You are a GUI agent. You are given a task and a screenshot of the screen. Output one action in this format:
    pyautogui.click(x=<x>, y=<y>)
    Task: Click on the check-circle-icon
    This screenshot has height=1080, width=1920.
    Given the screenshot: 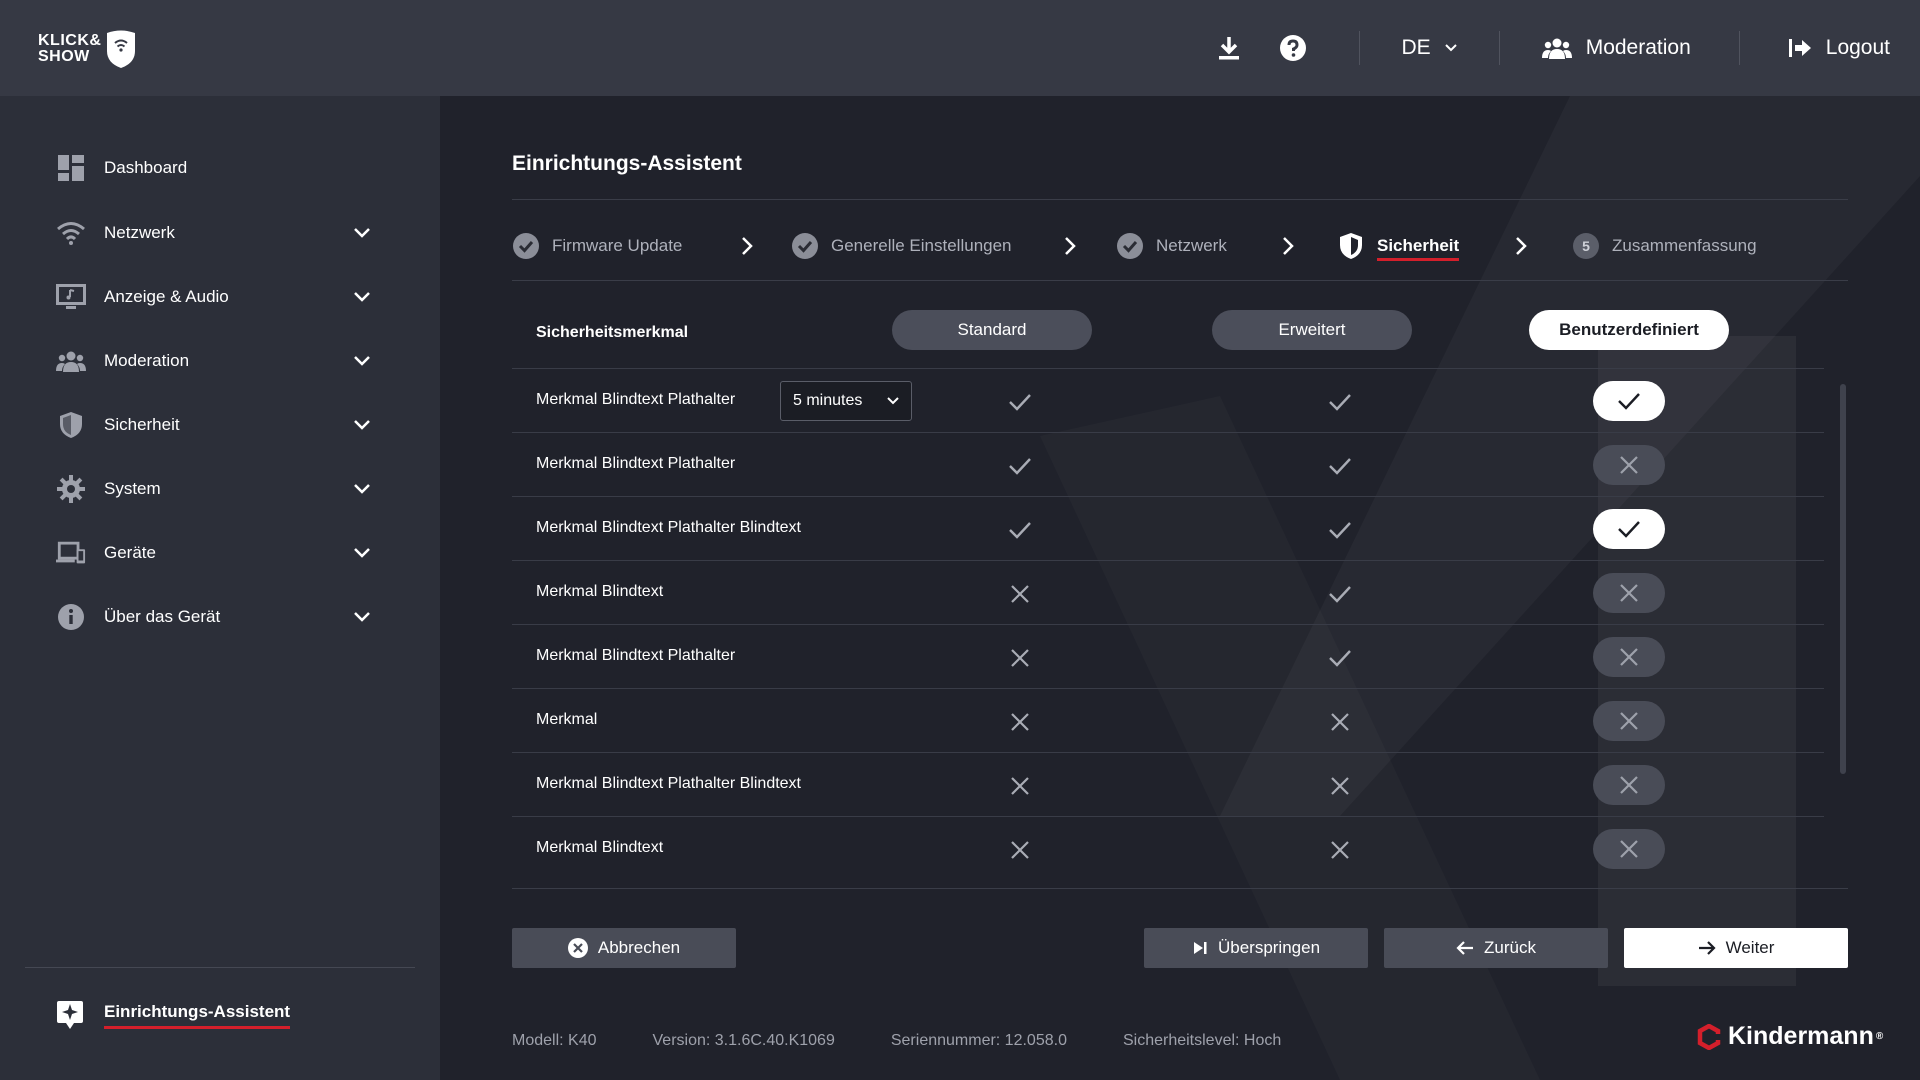 What is the action you would take?
    pyautogui.click(x=1130, y=246)
    